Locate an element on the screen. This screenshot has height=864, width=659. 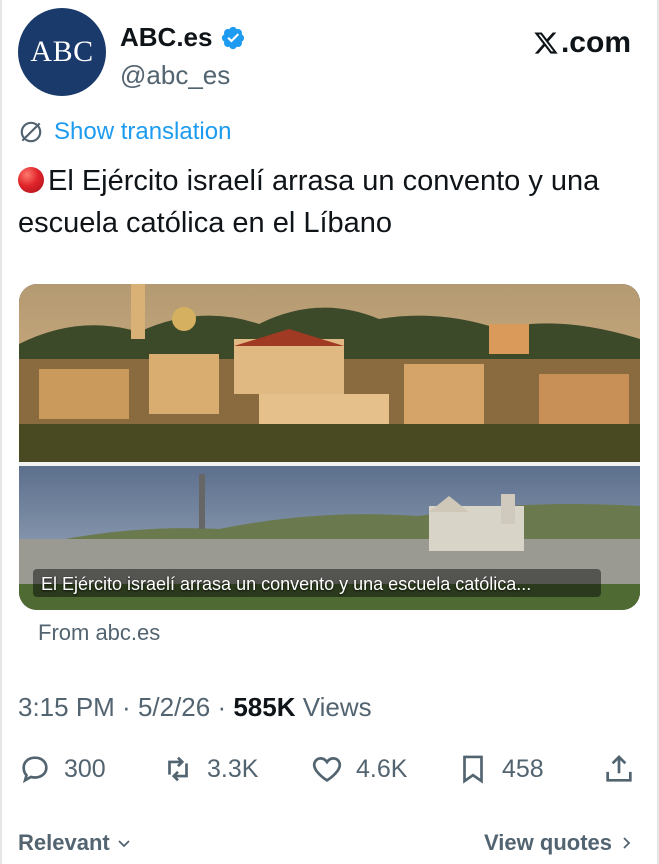
avatar: ABC is located at coordinates (62, 52).